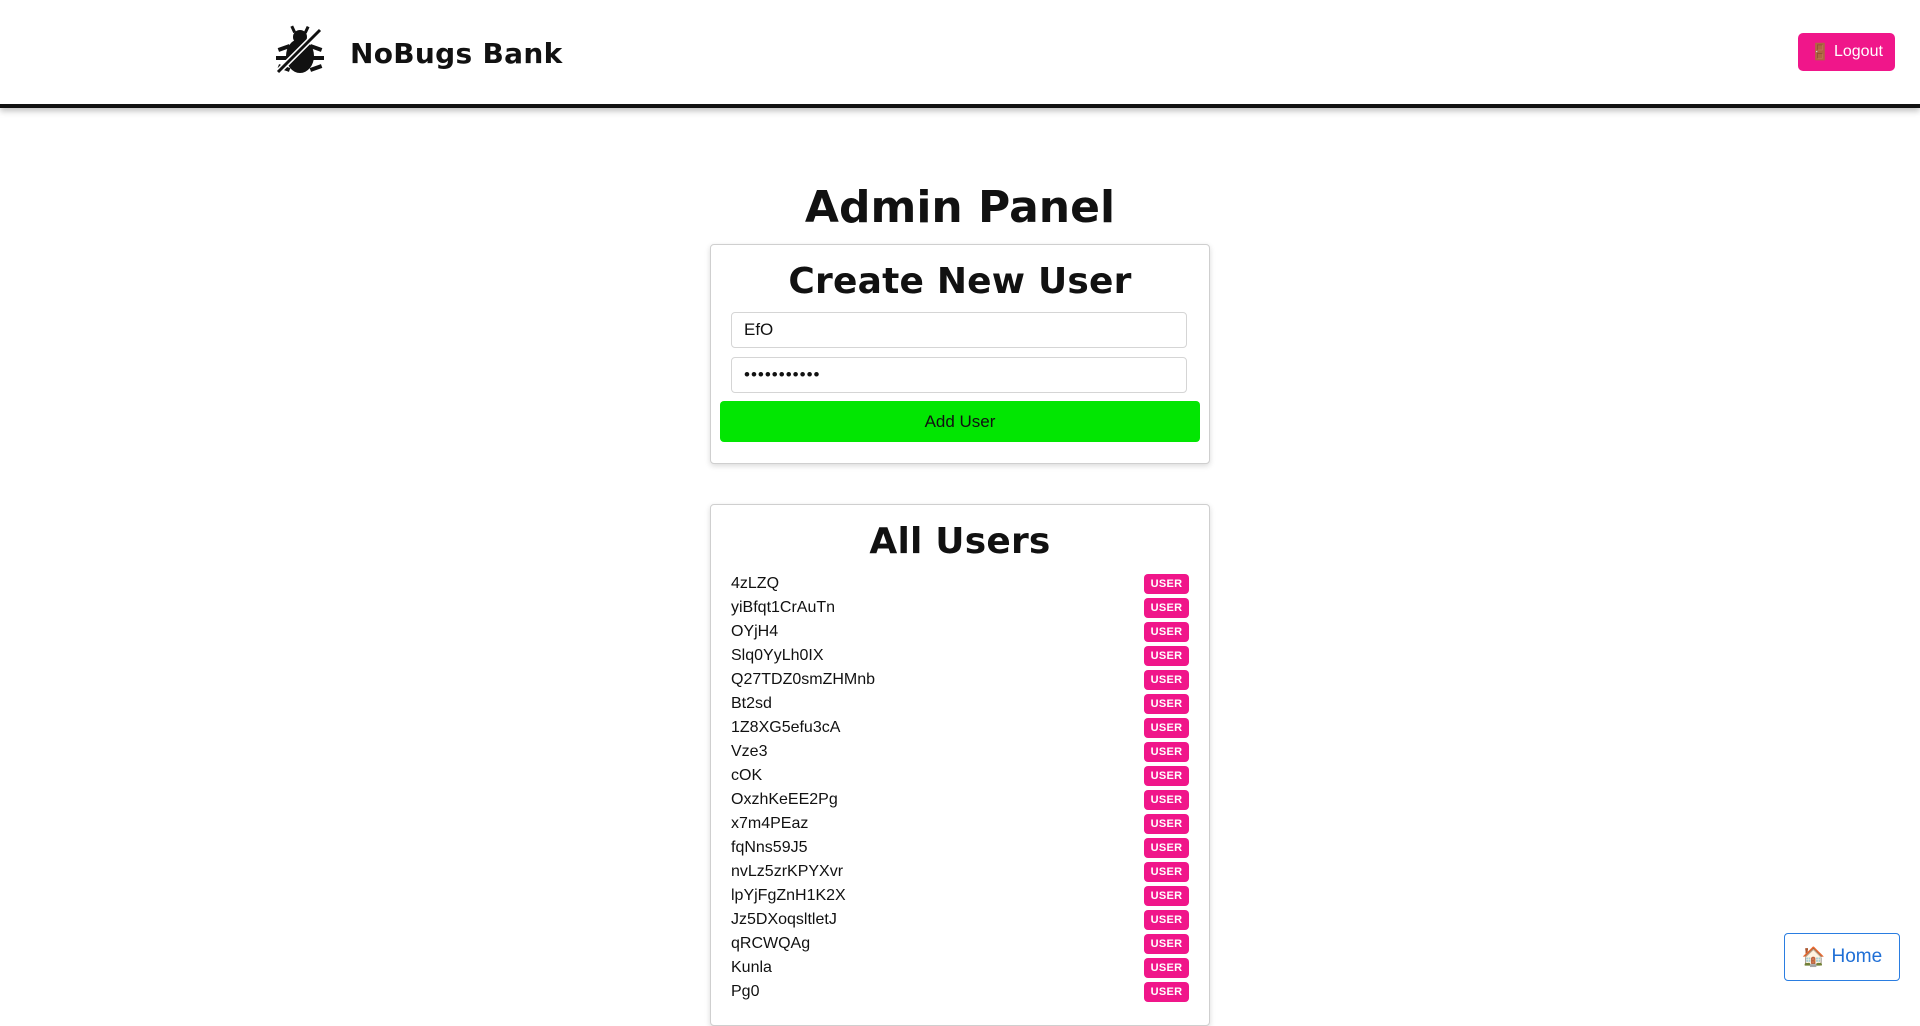  Describe the element at coordinates (960, 281) in the screenshot. I see `create-user-title: Create New User` at that location.